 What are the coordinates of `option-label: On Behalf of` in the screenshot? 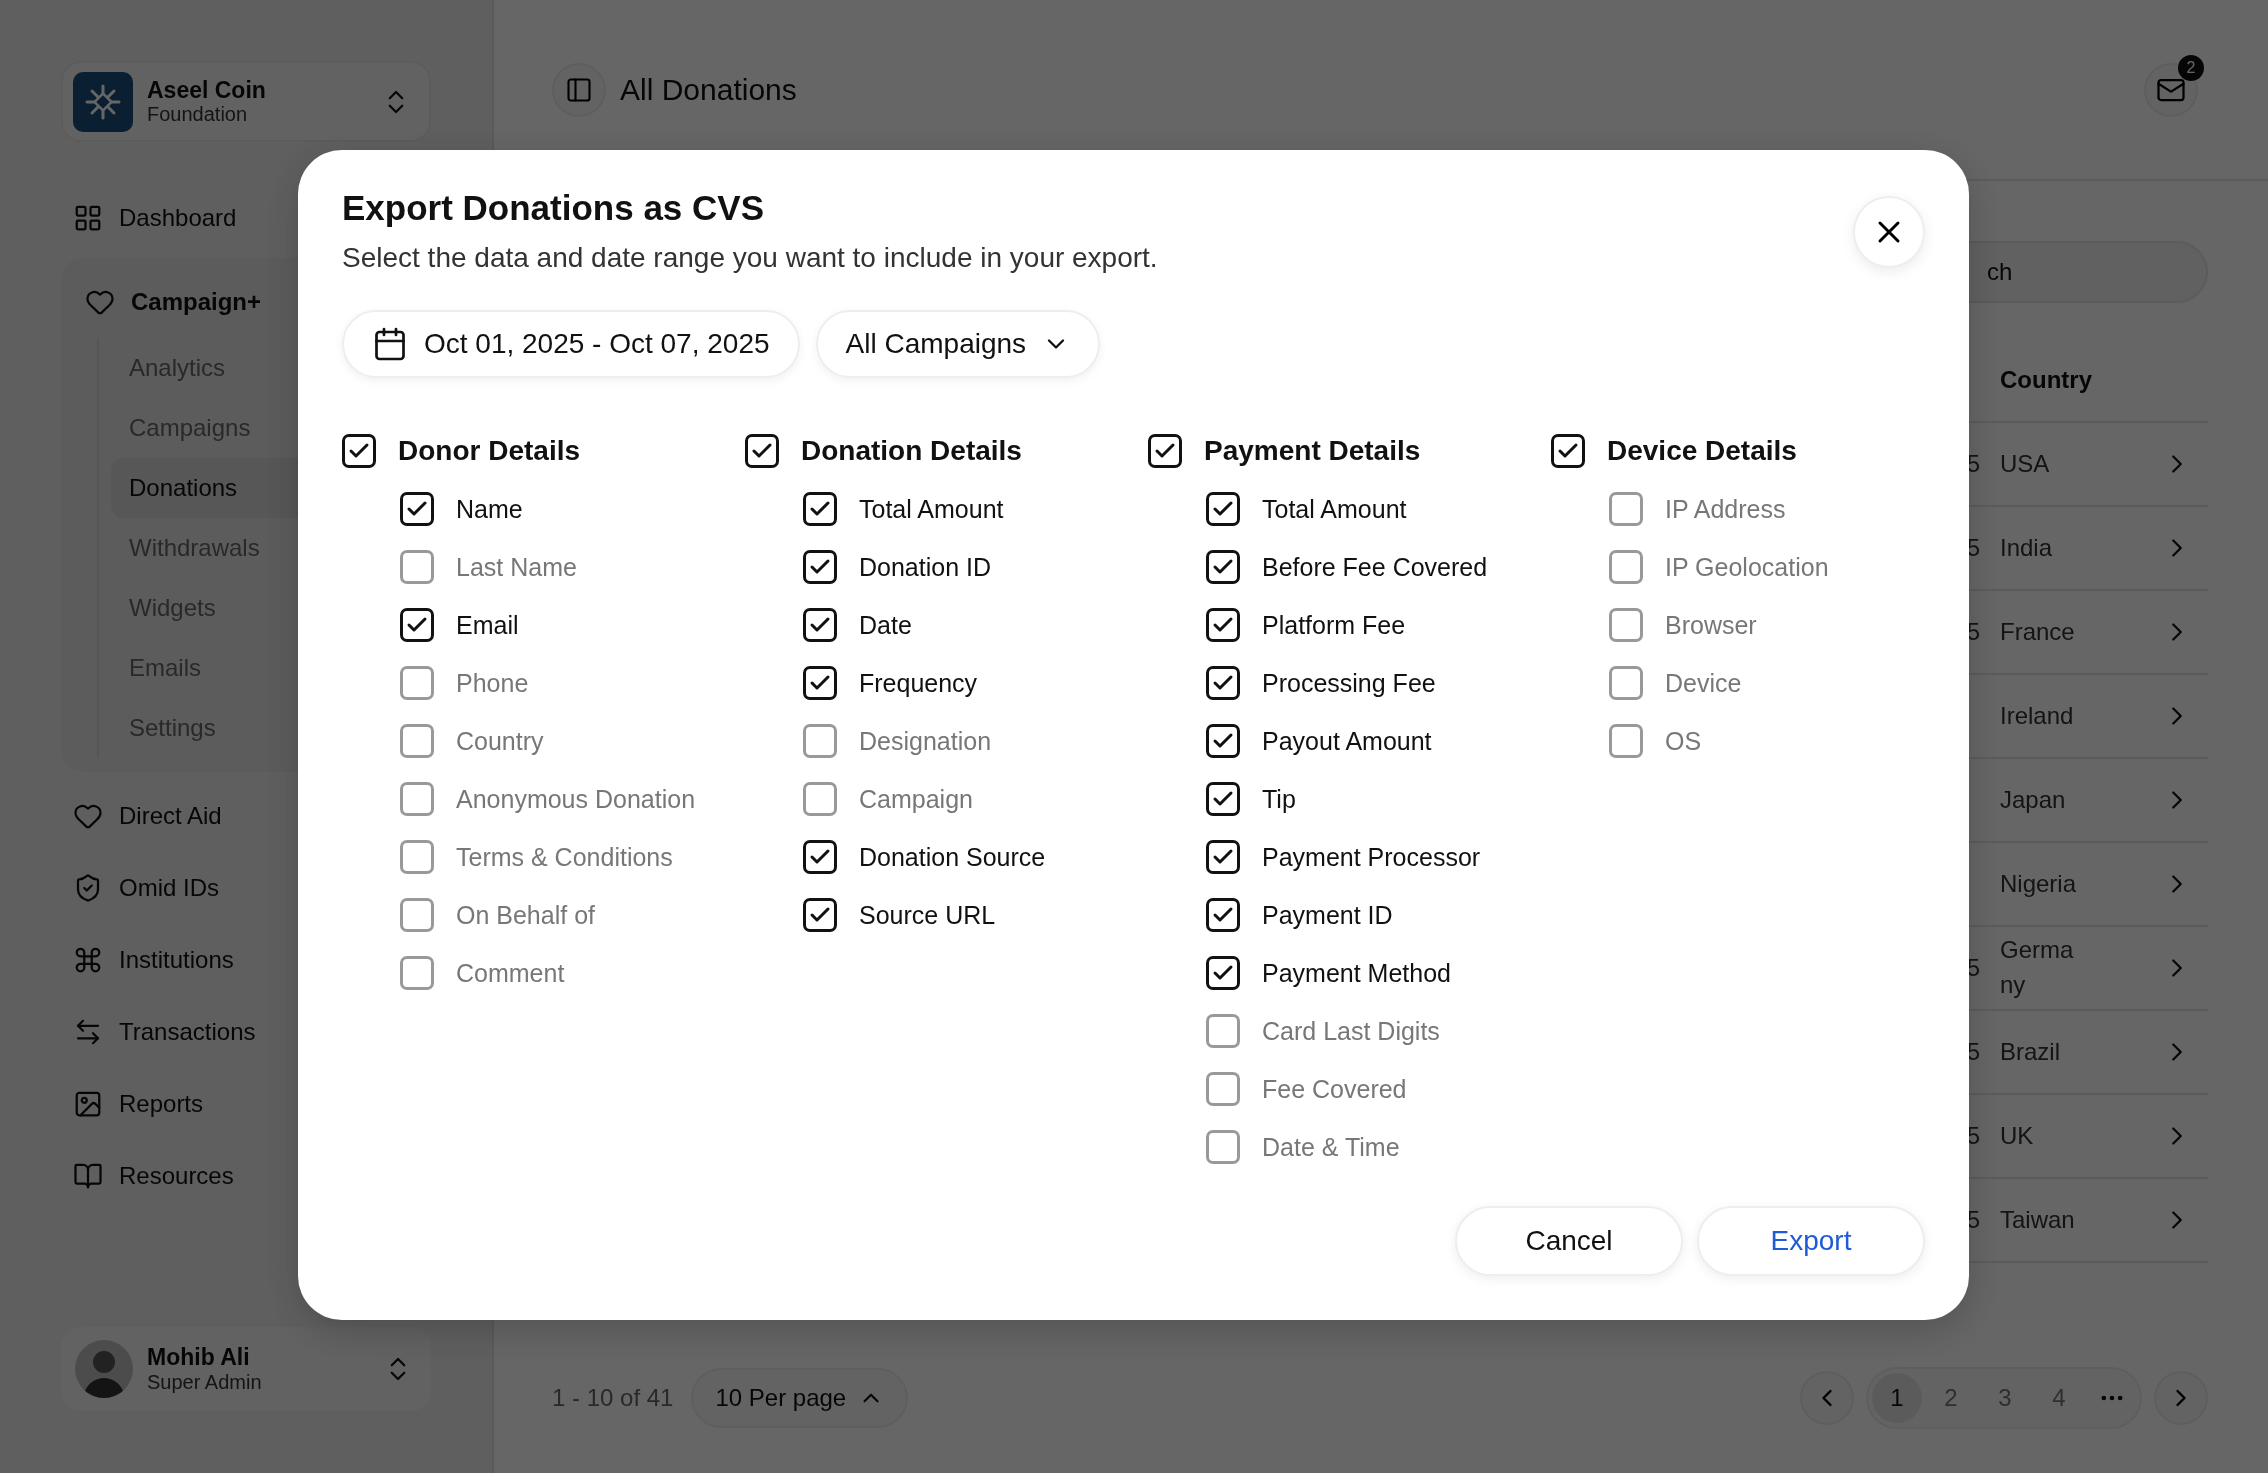 It's located at (525, 915).